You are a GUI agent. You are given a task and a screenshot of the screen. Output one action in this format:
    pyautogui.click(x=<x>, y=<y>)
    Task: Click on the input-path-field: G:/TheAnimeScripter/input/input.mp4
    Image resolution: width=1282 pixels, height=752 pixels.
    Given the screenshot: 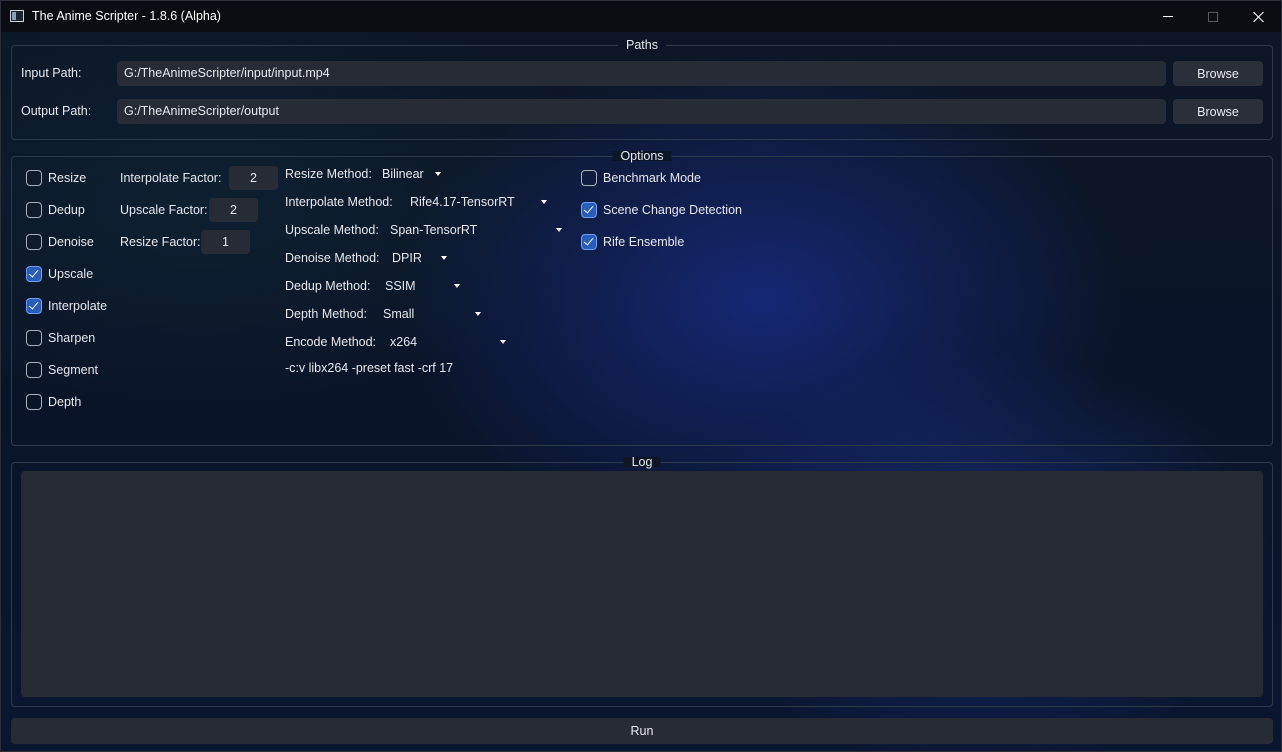 What is the action you would take?
    pyautogui.click(x=641, y=73)
    